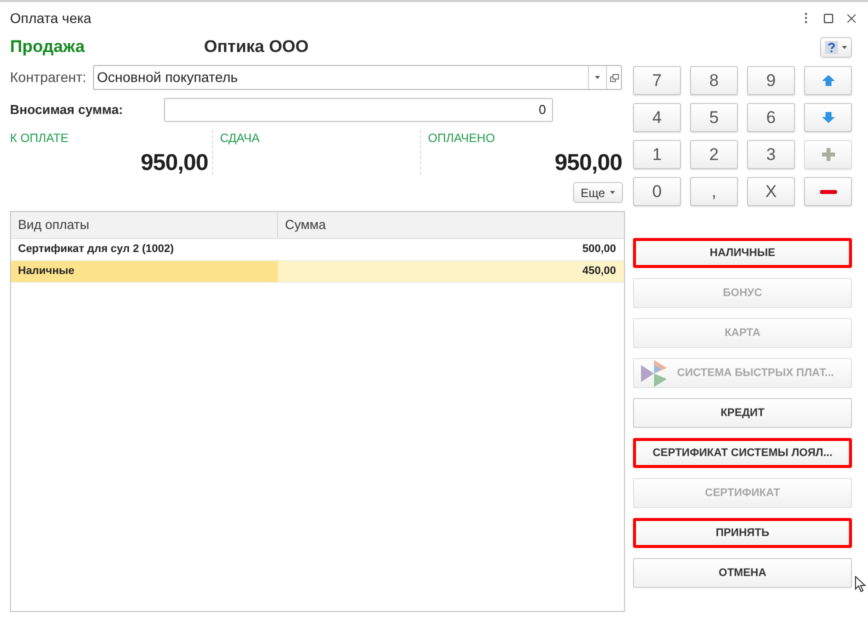 The width and height of the screenshot is (868, 621). What do you see at coordinates (828, 18) in the screenshot?
I see `maximize-icon` at bounding box center [828, 18].